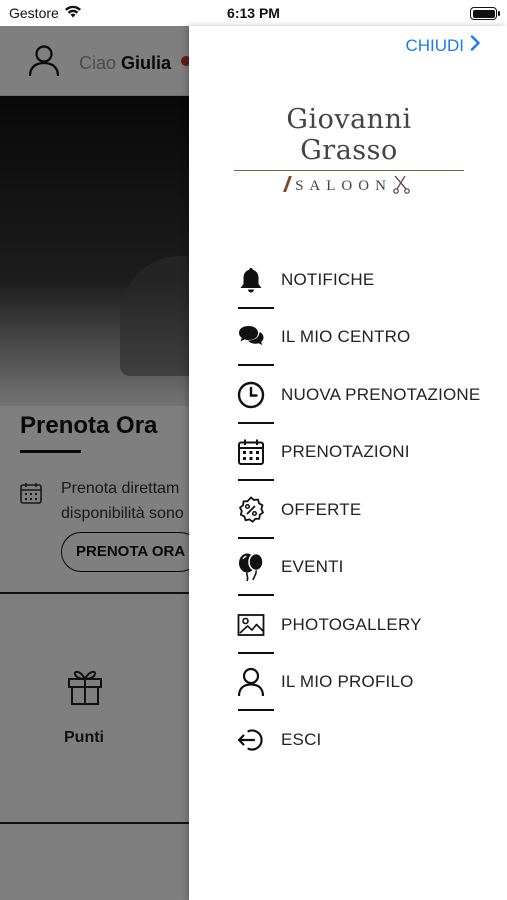  I want to click on discount-badge-icon, so click(251, 510).